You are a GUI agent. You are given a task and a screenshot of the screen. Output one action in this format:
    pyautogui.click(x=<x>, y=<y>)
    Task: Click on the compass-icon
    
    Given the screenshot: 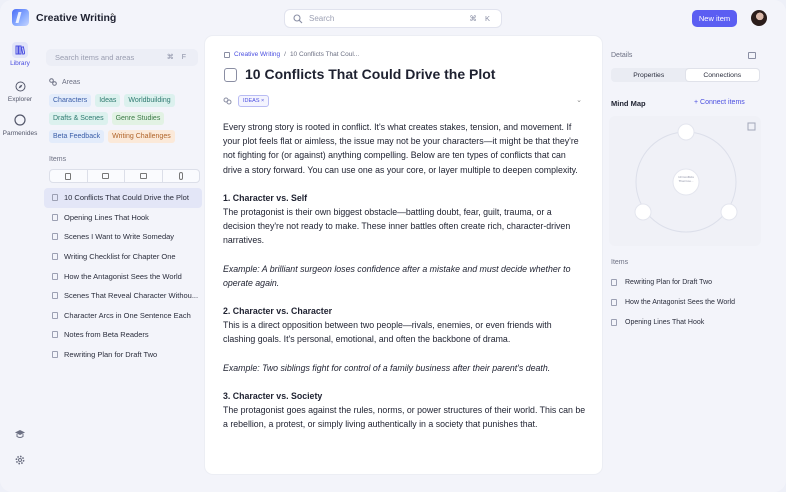 What is the action you would take?
    pyautogui.click(x=20, y=86)
    